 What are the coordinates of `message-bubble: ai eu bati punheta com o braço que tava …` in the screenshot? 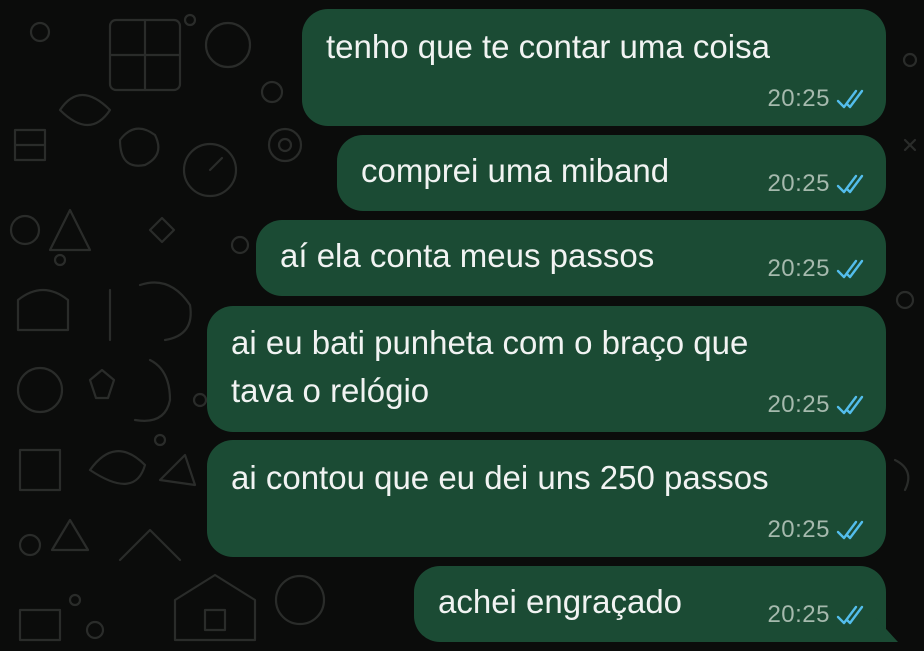 It's located at (546, 369).